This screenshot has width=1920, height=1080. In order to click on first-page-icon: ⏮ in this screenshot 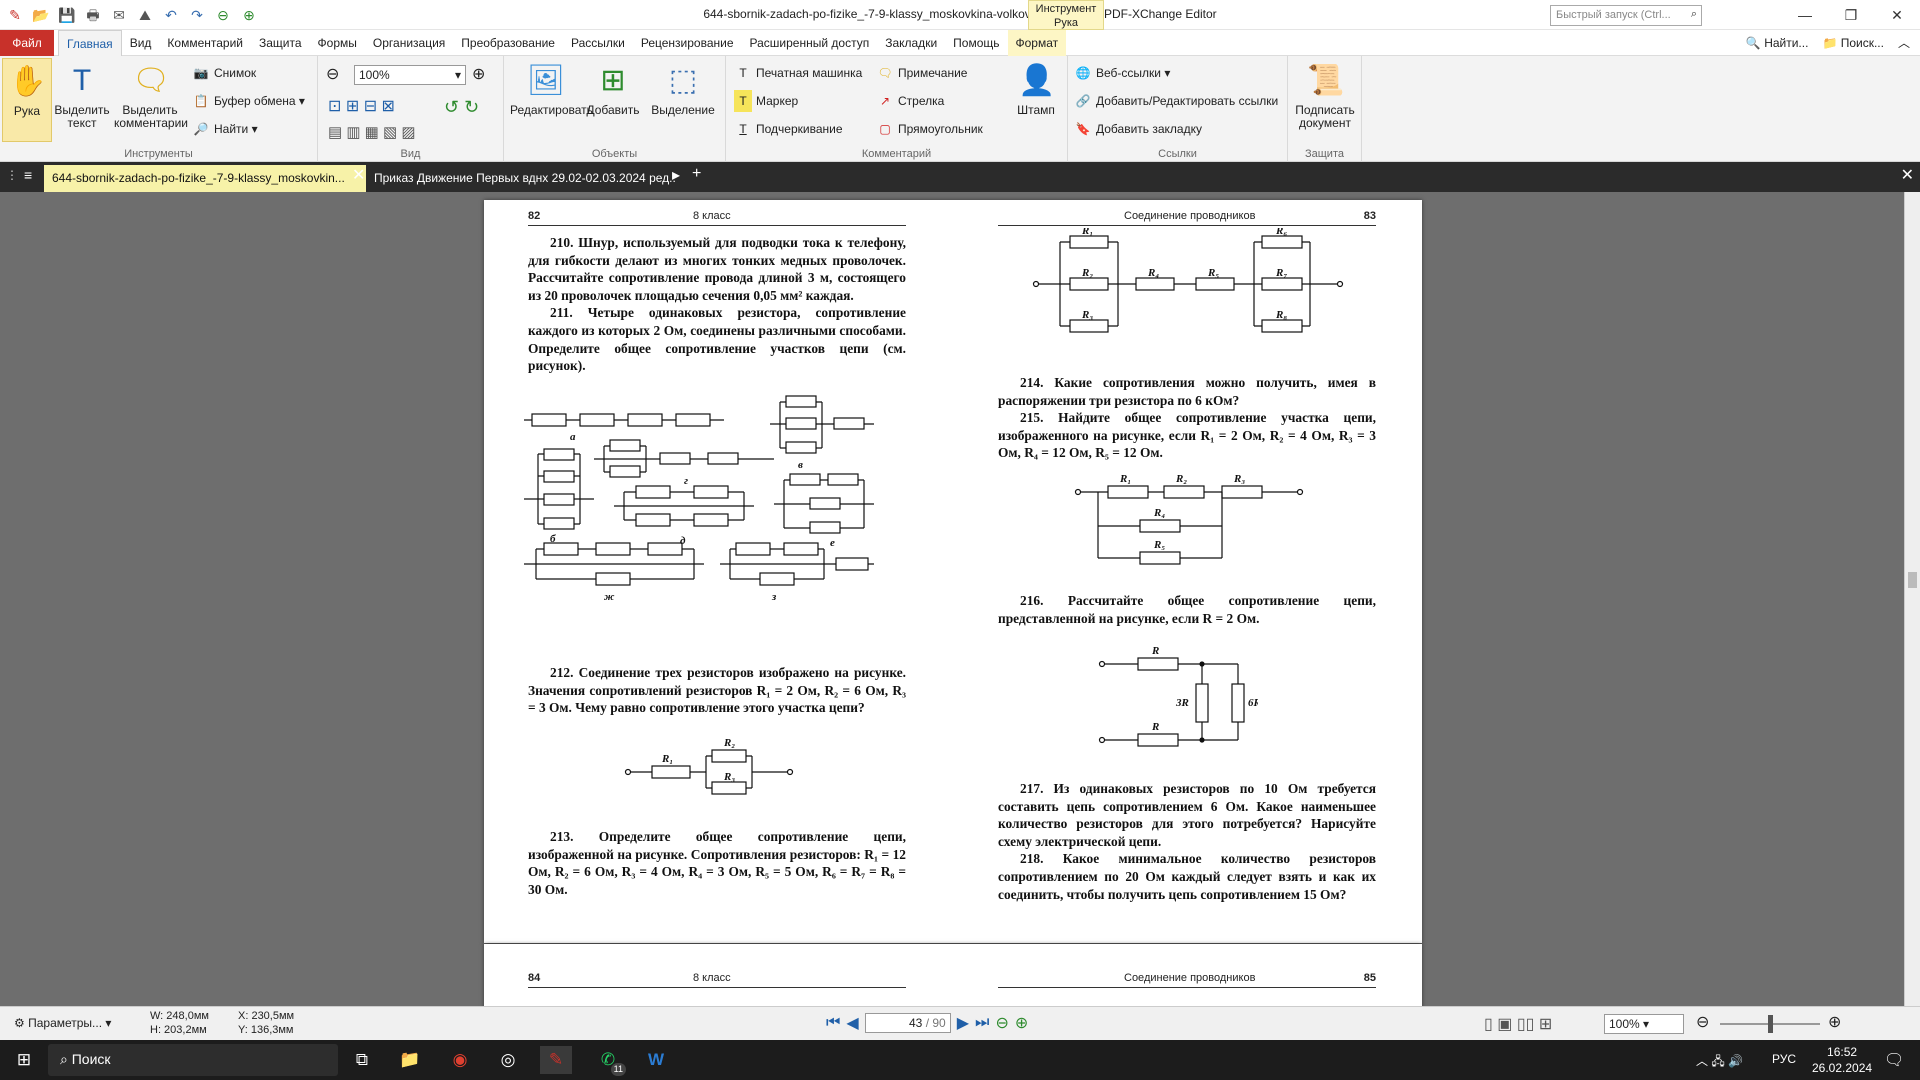, I will do `click(833, 1023)`.